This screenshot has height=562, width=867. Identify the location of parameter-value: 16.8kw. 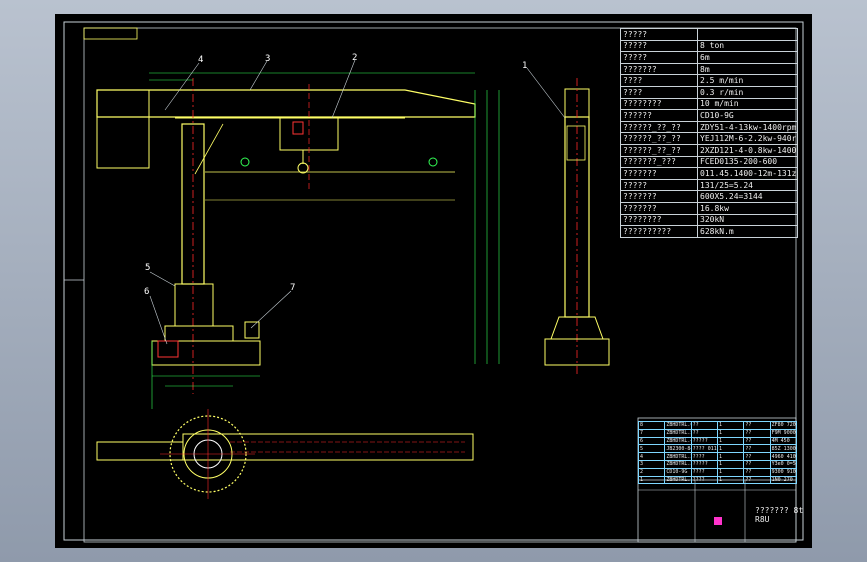
(747, 208).